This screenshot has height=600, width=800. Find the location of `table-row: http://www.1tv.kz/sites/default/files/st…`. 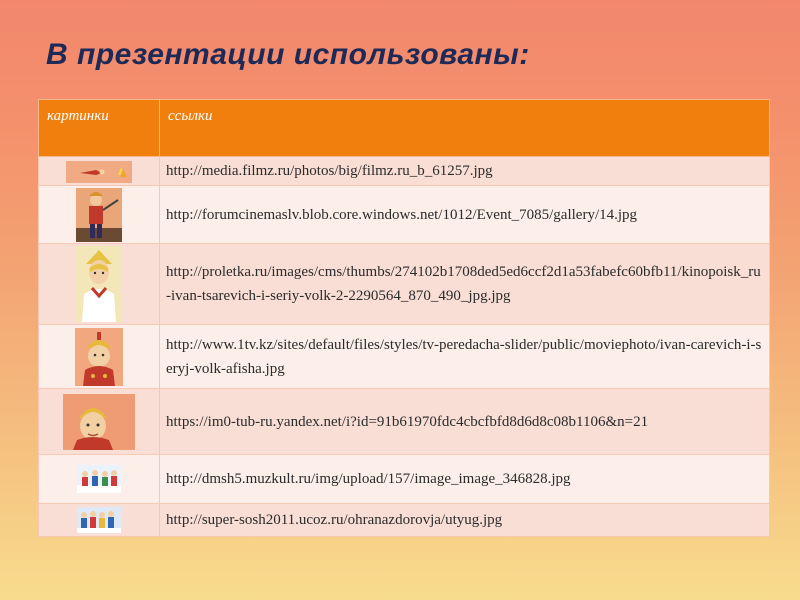

table-row: http://www.1tv.kz/sites/default/files/st… is located at coordinates (404, 356).